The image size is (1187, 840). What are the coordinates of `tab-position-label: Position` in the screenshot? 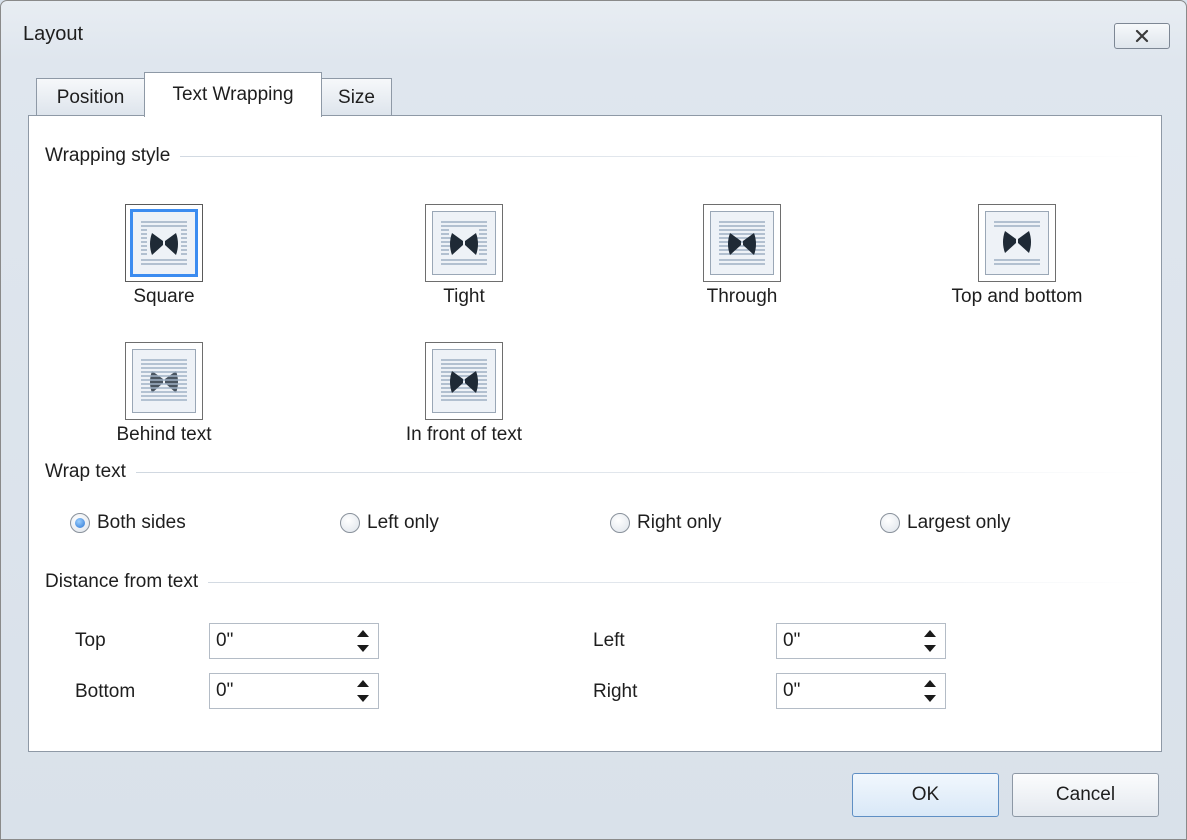 It's located at (90, 97).